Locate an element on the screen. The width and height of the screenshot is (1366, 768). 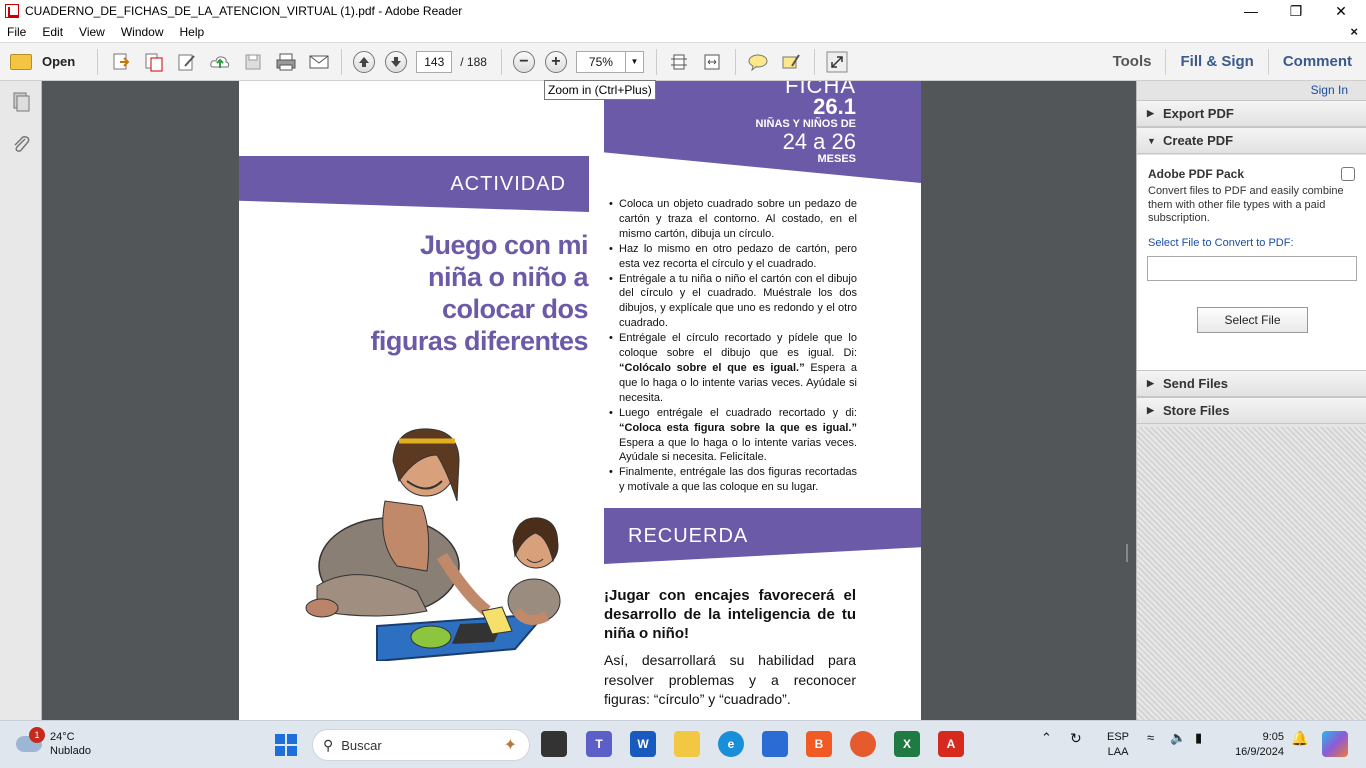
chevron-down-icon: ▼ is located at coordinates (633, 61).